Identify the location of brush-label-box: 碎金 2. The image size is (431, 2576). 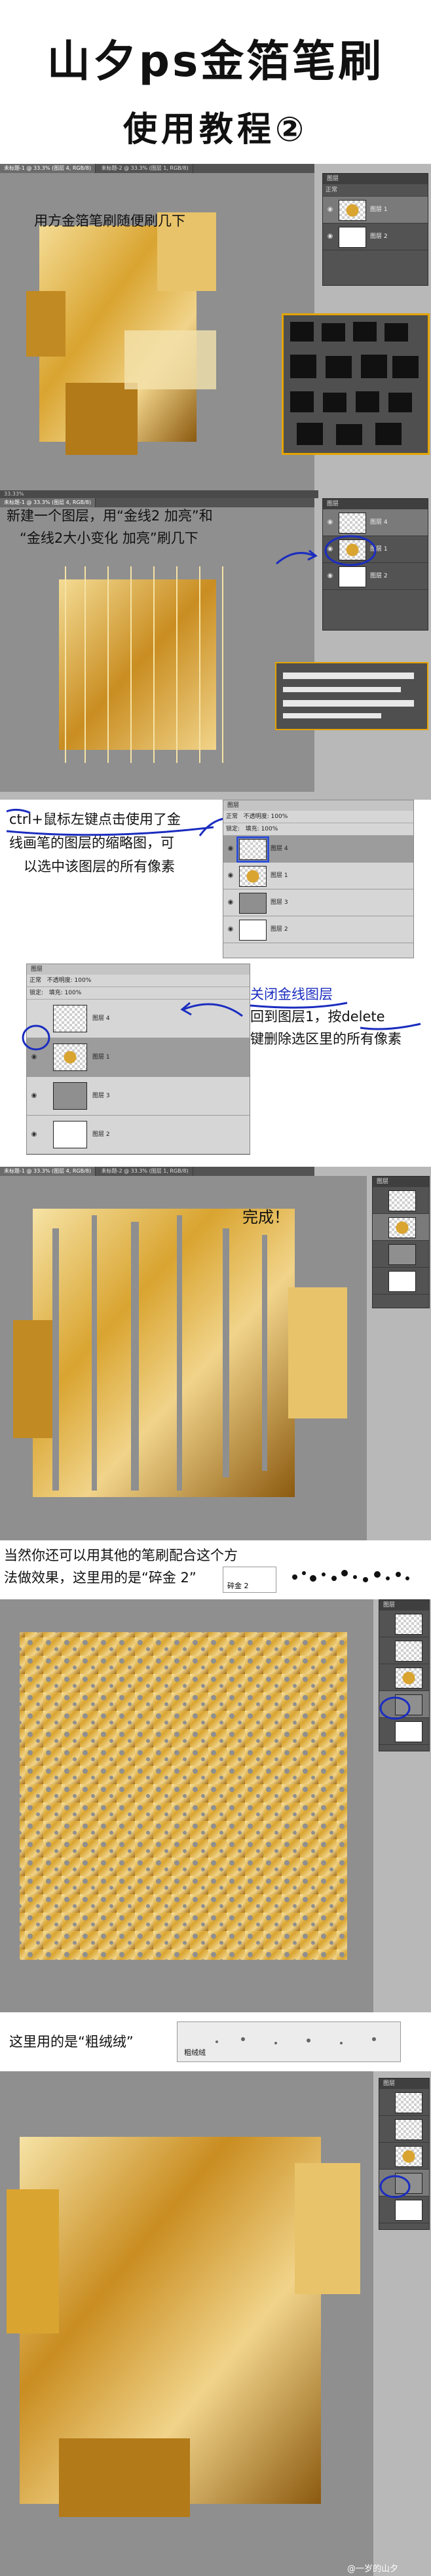
(250, 1580).